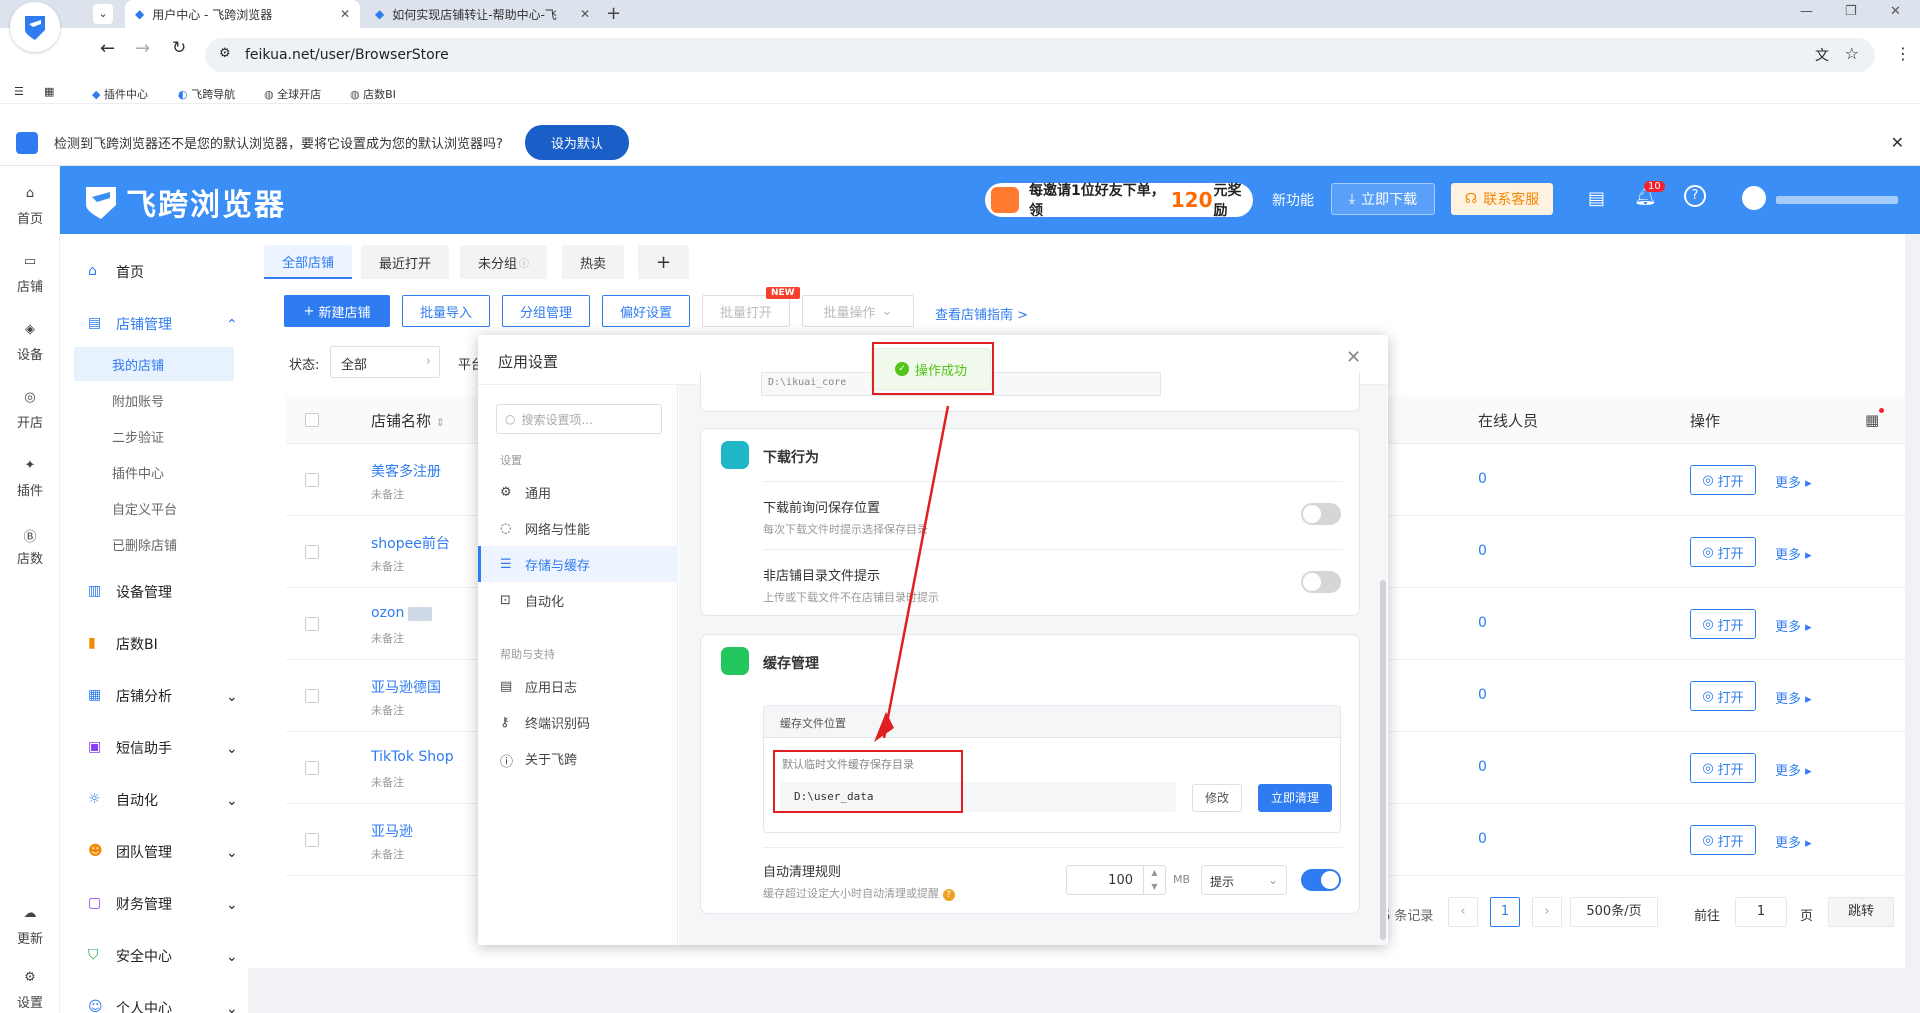  Describe the element at coordinates (1547, 912) in the screenshot. I see `next-page-button: ›` at that location.